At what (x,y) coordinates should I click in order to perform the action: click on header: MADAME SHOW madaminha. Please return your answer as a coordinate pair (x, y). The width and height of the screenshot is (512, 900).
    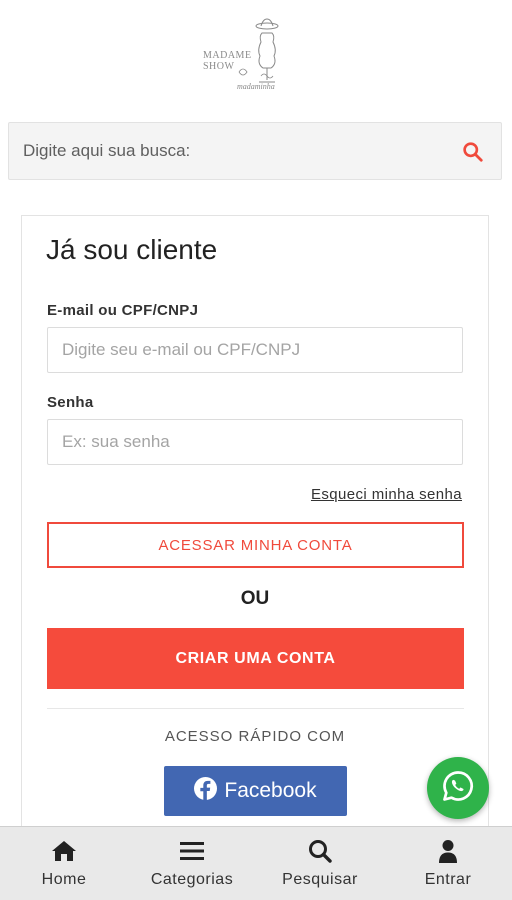
    Looking at the image, I should click on (256, 58).